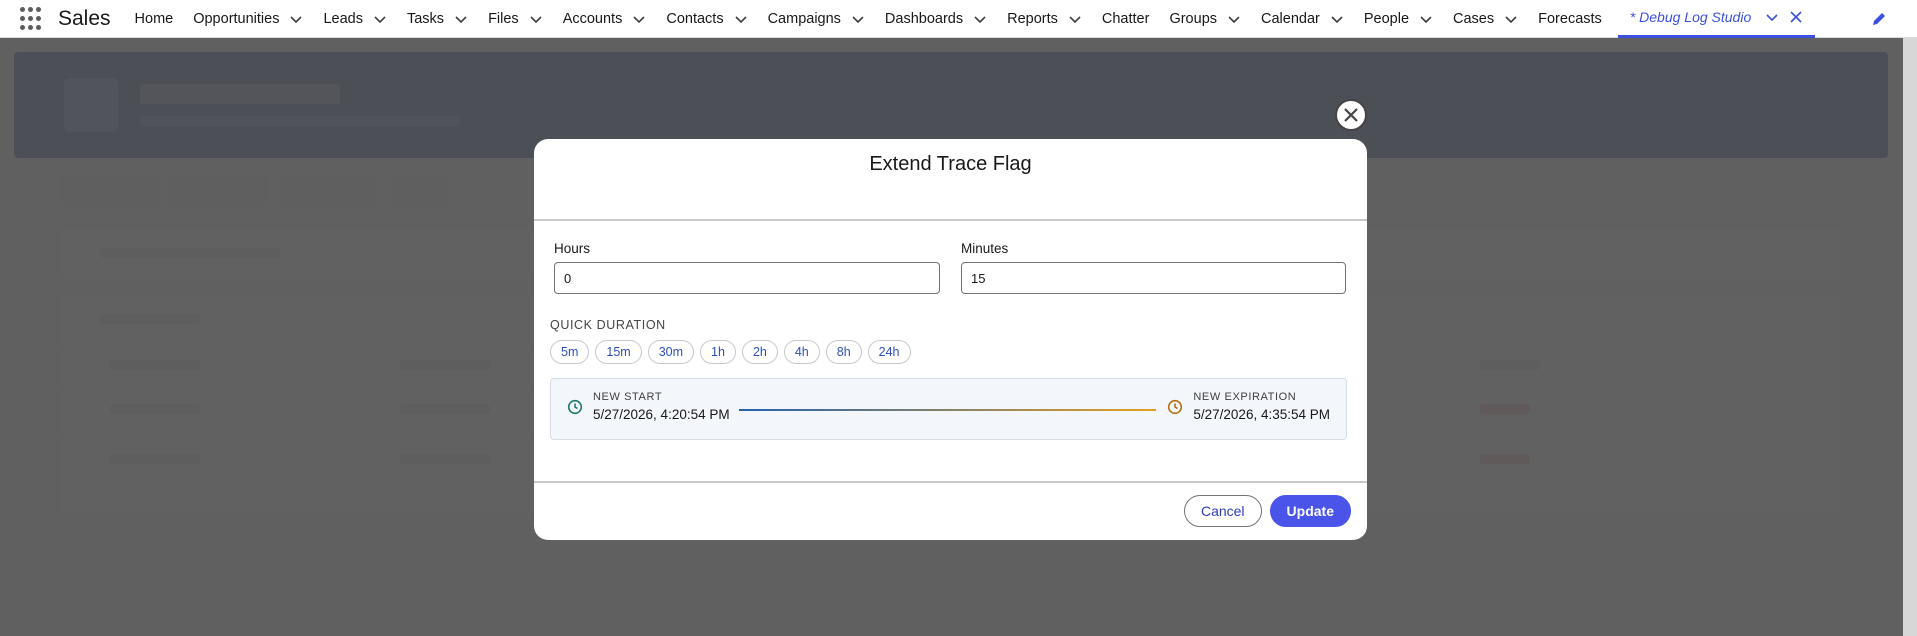 This screenshot has height=636, width=1917. I want to click on close-tab-icon, so click(1796, 17).